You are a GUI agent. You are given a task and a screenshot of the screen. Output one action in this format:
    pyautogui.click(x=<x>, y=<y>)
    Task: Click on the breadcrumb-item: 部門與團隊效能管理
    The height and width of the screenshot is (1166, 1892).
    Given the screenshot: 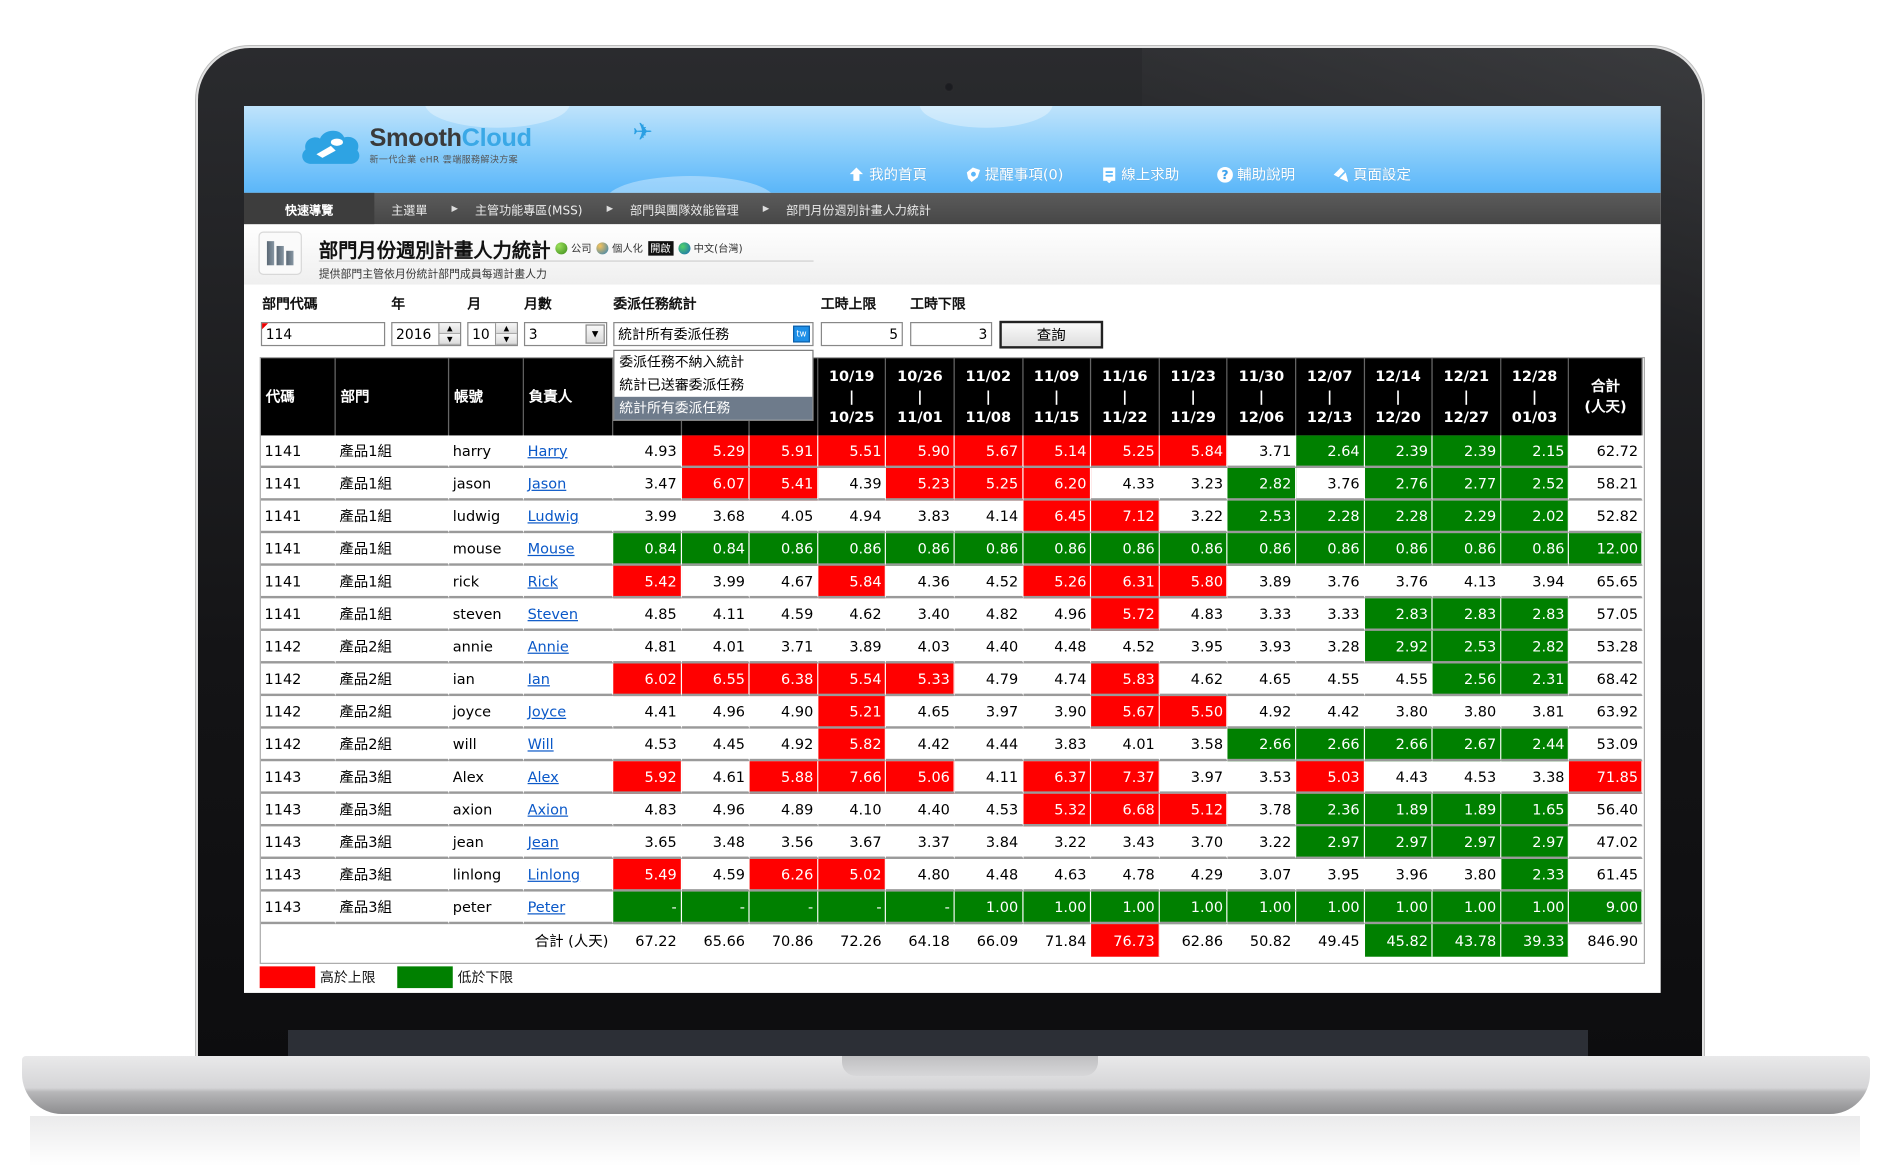 What is the action you would take?
    pyautogui.click(x=684, y=208)
    